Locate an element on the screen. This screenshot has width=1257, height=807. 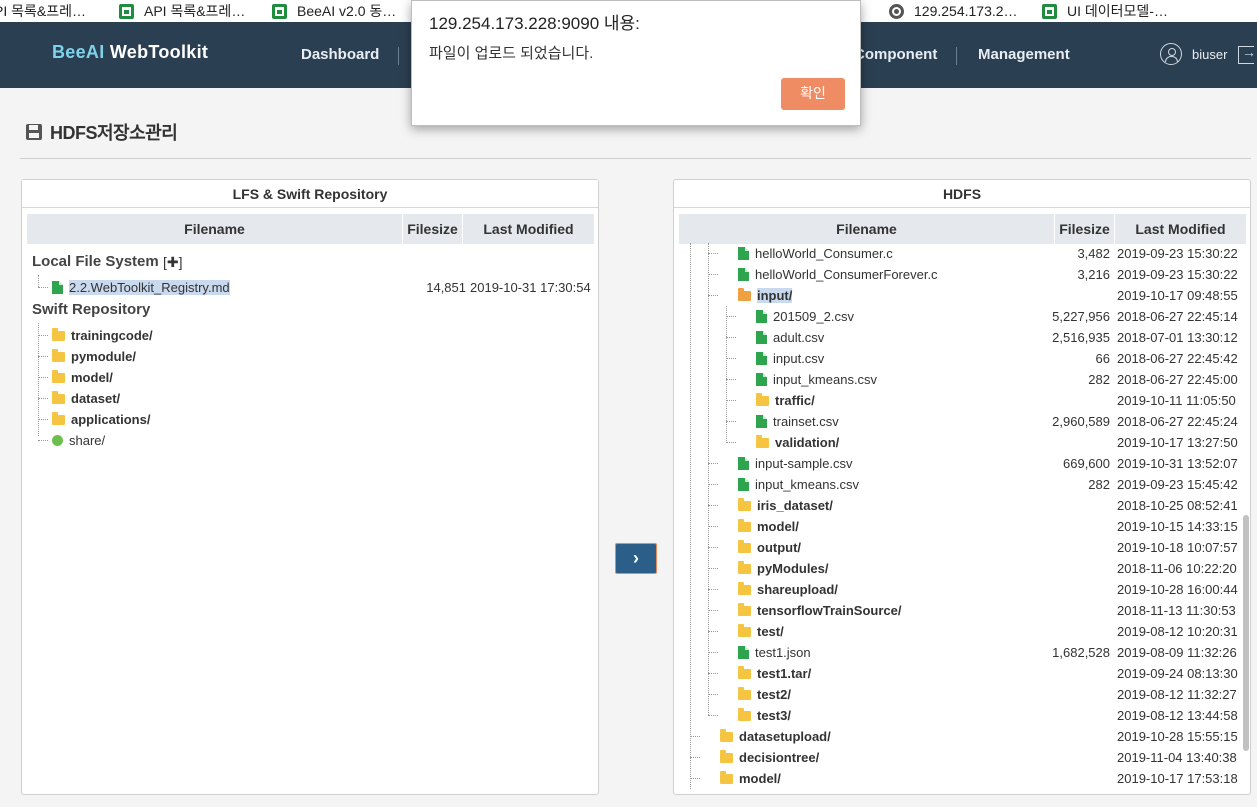
hdfs-row: 201509_2.csv 5,227,956 2018-06-27 22:45:14 is located at coordinates (962, 316).